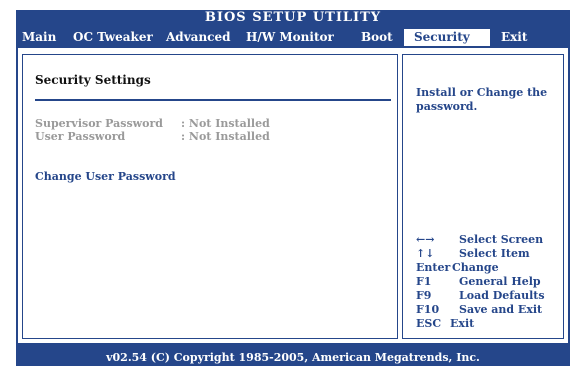 This screenshot has height=377, width=585. Describe the element at coordinates (424, 295) in the screenshot. I see `key-name: F9` at that location.